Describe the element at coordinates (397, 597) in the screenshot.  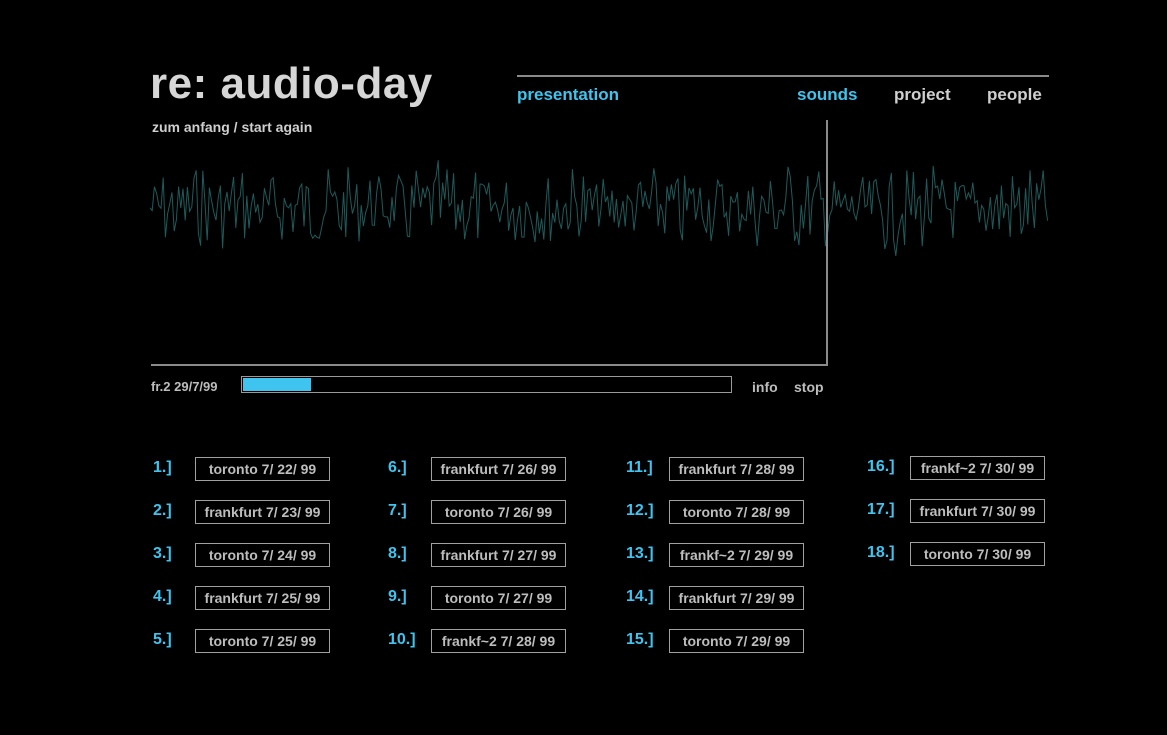
I see `track-number: 9.]` at that location.